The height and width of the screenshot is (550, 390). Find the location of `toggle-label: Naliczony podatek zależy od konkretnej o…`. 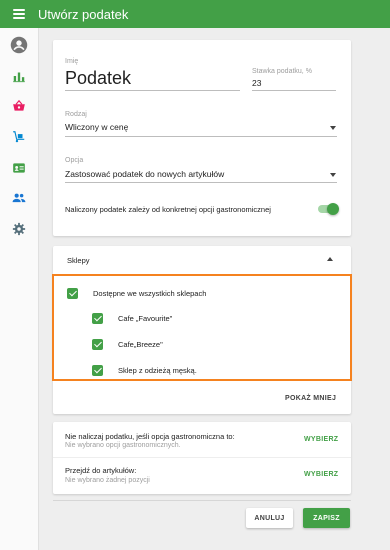

toggle-label: Naliczony podatek zależy od konkretnej o… is located at coordinates (168, 209).